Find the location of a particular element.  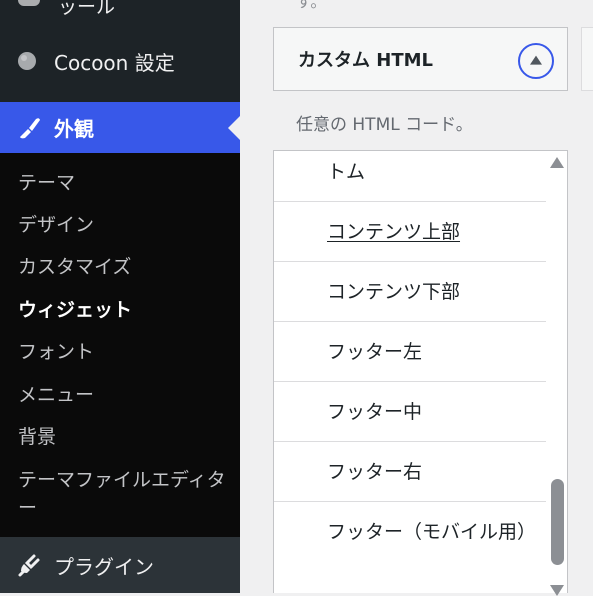

sidebar-item-label: ッール is located at coordinates (87, 9).